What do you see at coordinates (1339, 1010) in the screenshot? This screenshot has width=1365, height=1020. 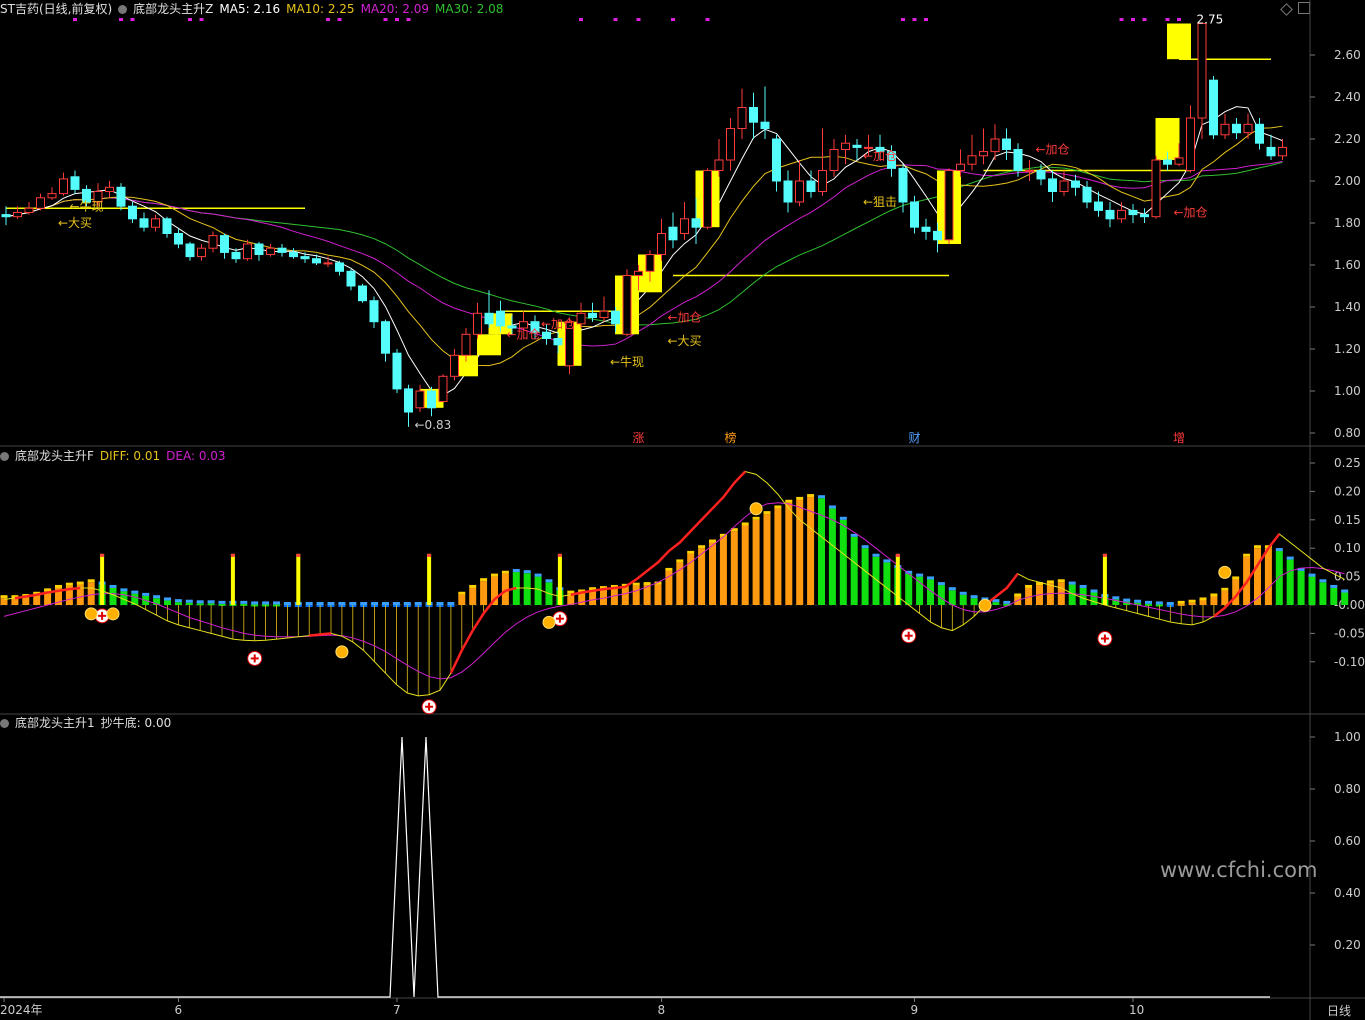 I see `period-label: 日线` at bounding box center [1339, 1010].